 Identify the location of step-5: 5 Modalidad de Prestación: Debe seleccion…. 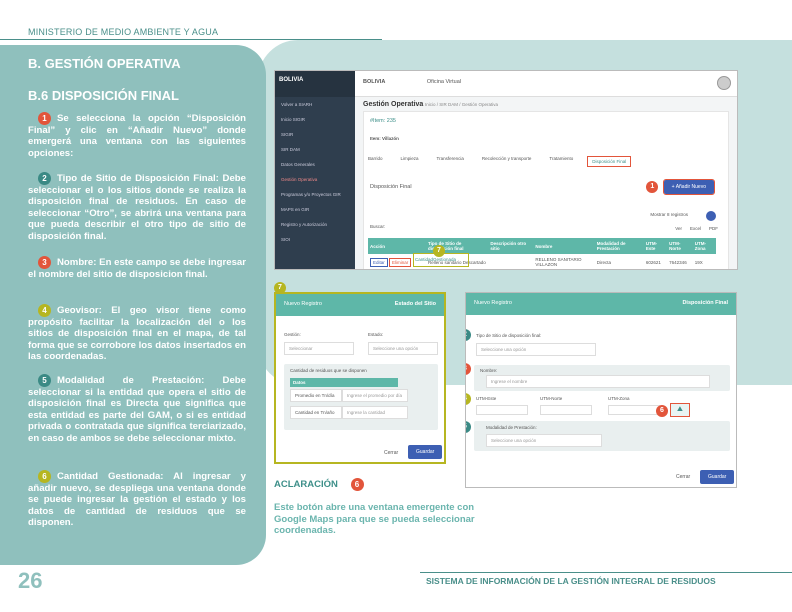
(137, 409).